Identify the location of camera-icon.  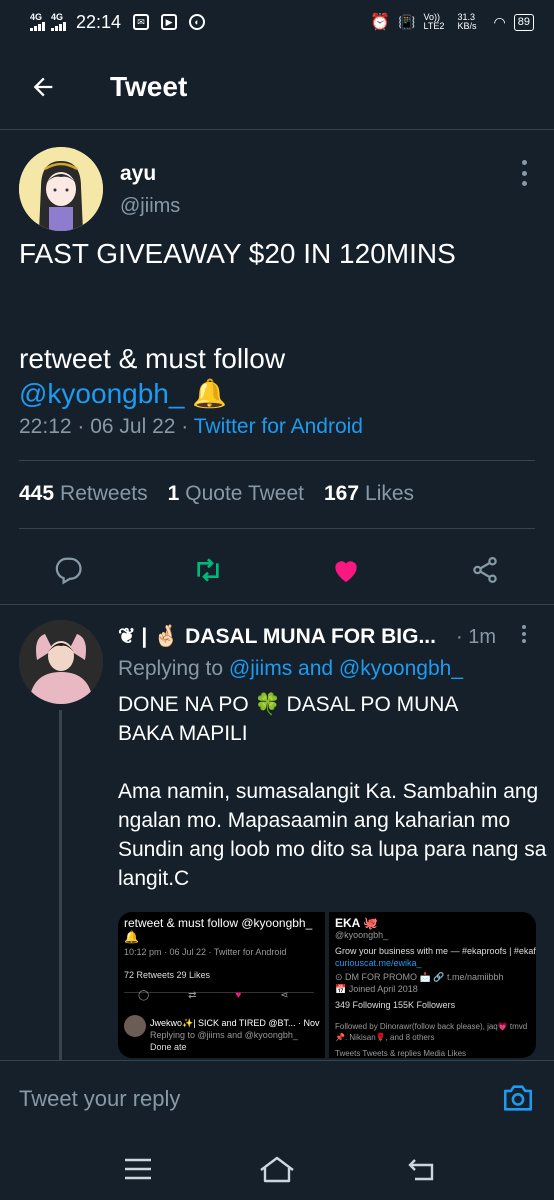
(518, 1098).